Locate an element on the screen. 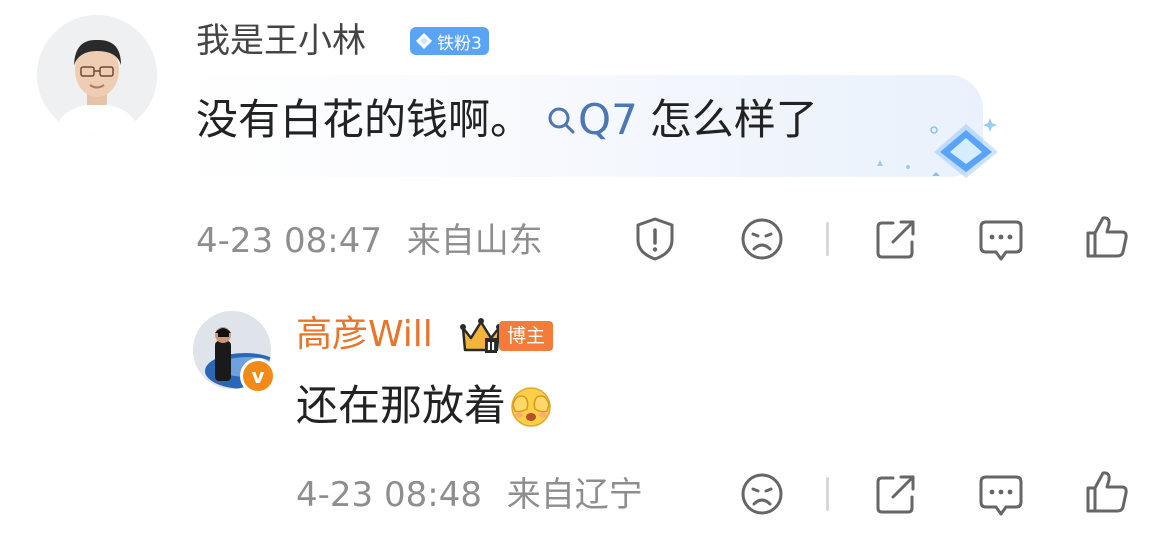 Image resolution: width=1173 pixels, height=557 pixels. username: 我是王小林 is located at coordinates (281, 41).